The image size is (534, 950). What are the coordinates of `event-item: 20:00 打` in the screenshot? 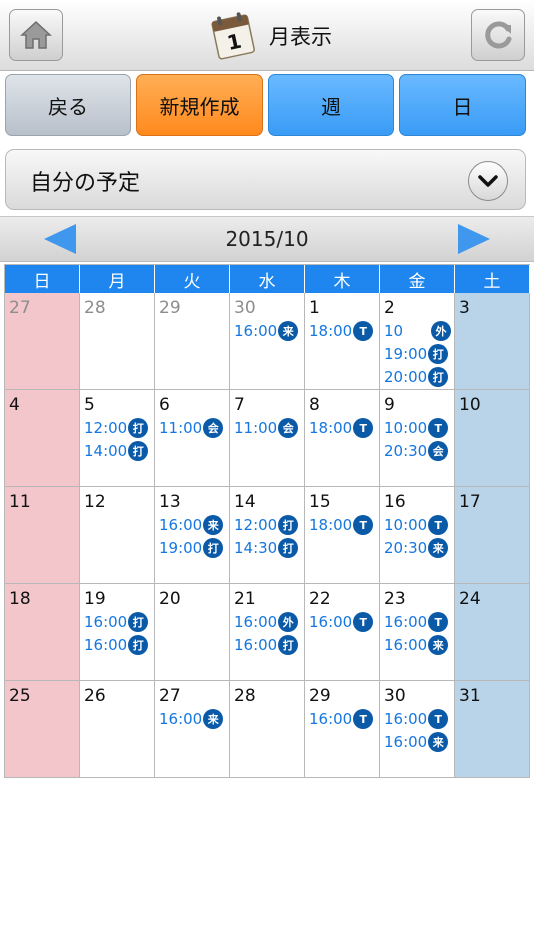 It's located at (416, 377).